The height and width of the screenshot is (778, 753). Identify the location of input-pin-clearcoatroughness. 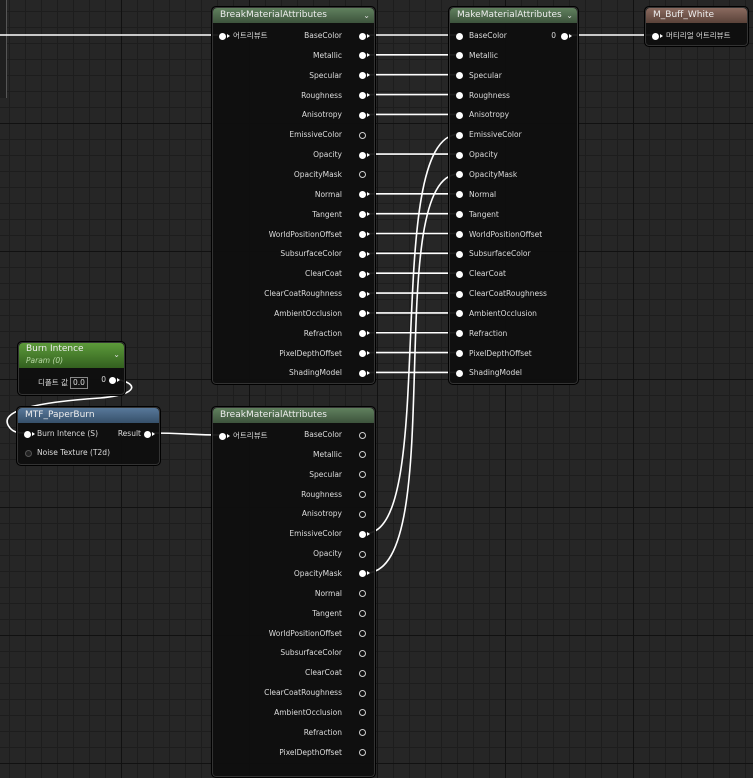
(459, 294).